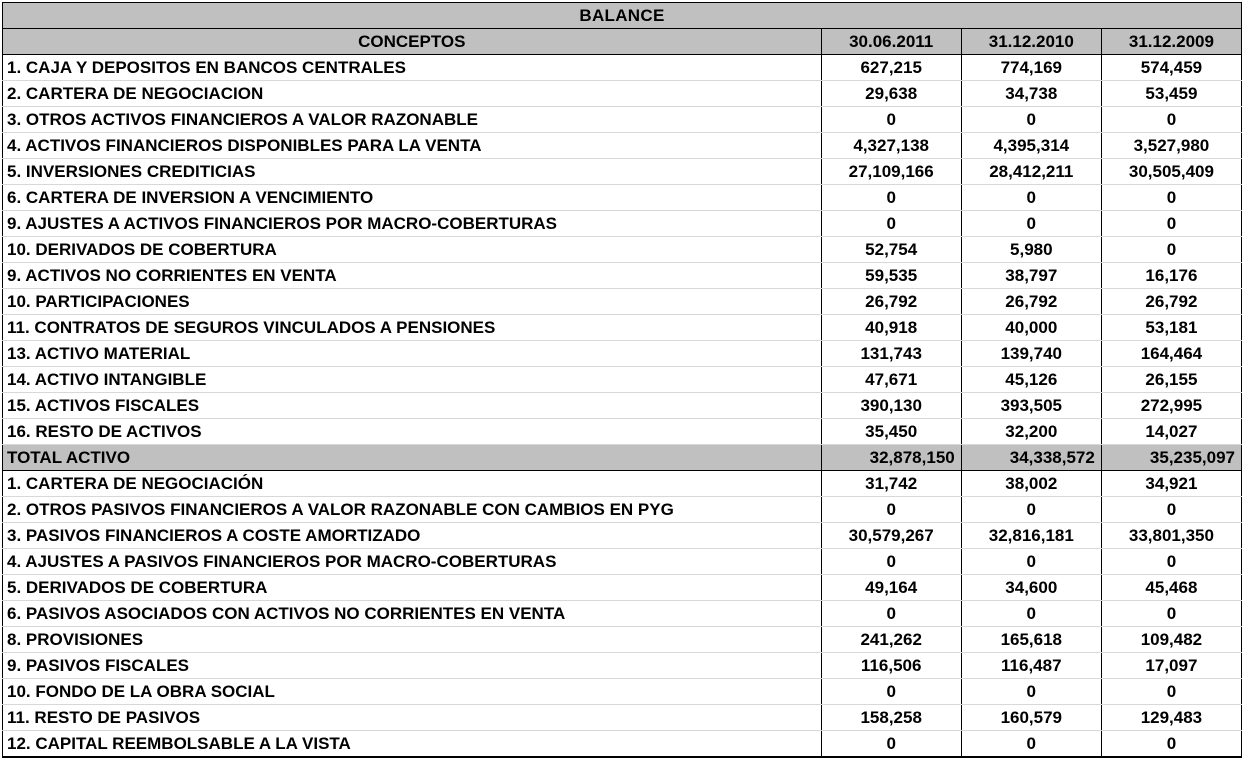 The width and height of the screenshot is (1245, 760). I want to click on row-value-2: 160,579, so click(1031, 717).